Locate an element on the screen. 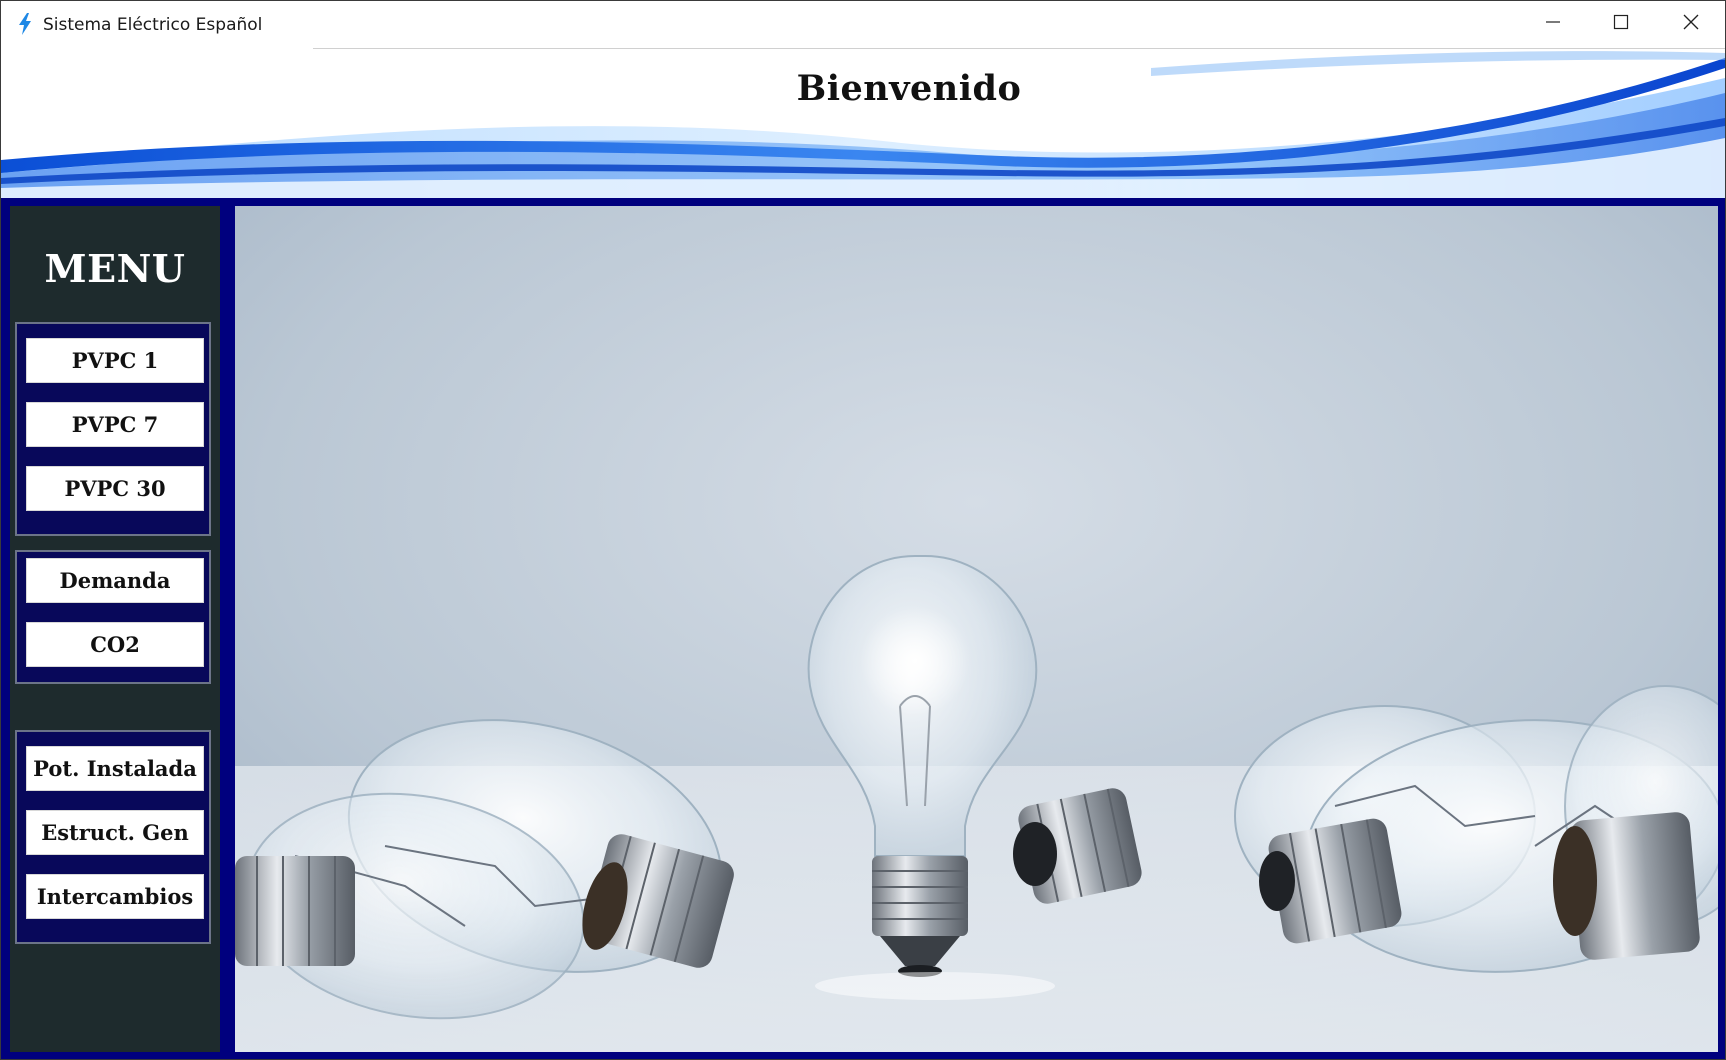 This screenshot has height=1060, width=1726. pot-instalada-button: Pot. Instalada is located at coordinates (115, 768).